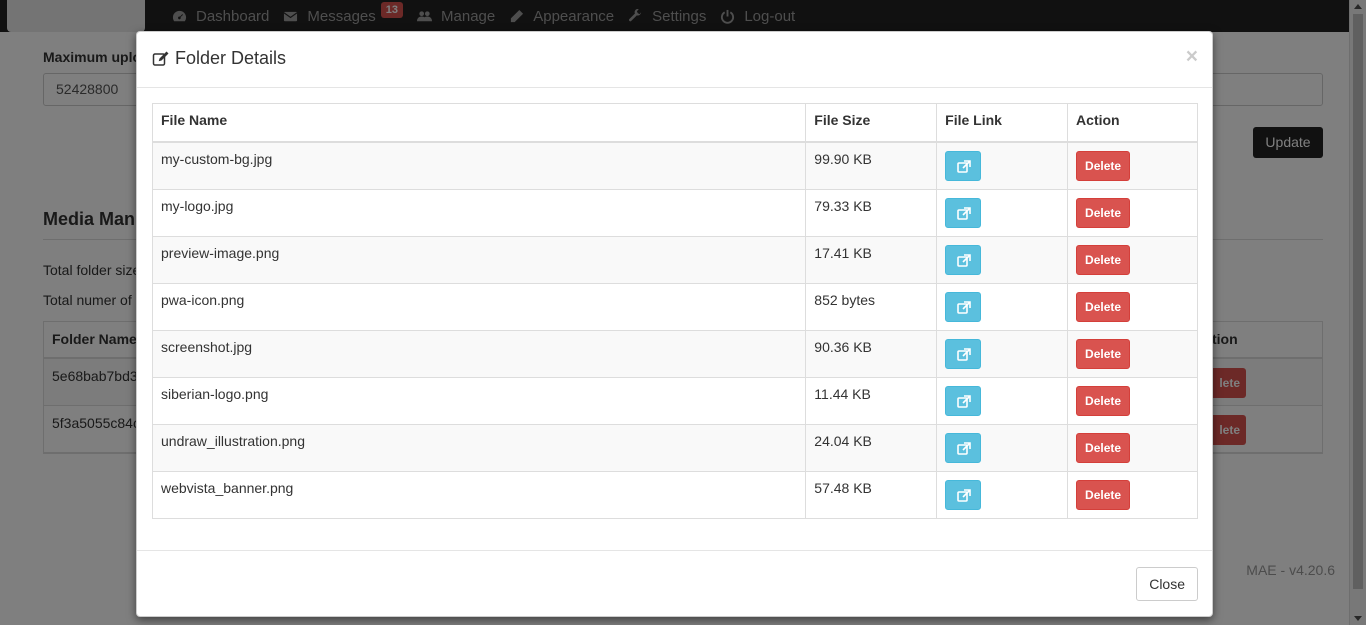 This screenshot has height=625, width=1366. What do you see at coordinates (1167, 584) in the screenshot?
I see `close-button: Close` at bounding box center [1167, 584].